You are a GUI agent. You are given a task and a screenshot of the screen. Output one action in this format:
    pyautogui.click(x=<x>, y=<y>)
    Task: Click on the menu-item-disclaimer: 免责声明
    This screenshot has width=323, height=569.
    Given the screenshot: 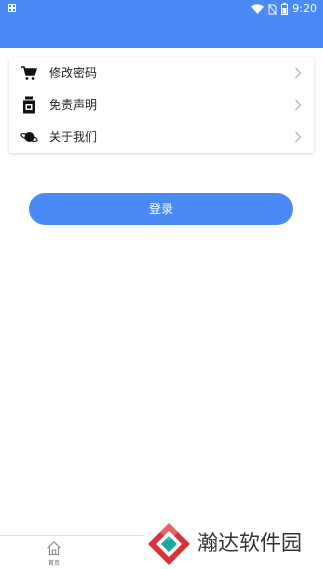 What is the action you would take?
    pyautogui.click(x=161, y=105)
    